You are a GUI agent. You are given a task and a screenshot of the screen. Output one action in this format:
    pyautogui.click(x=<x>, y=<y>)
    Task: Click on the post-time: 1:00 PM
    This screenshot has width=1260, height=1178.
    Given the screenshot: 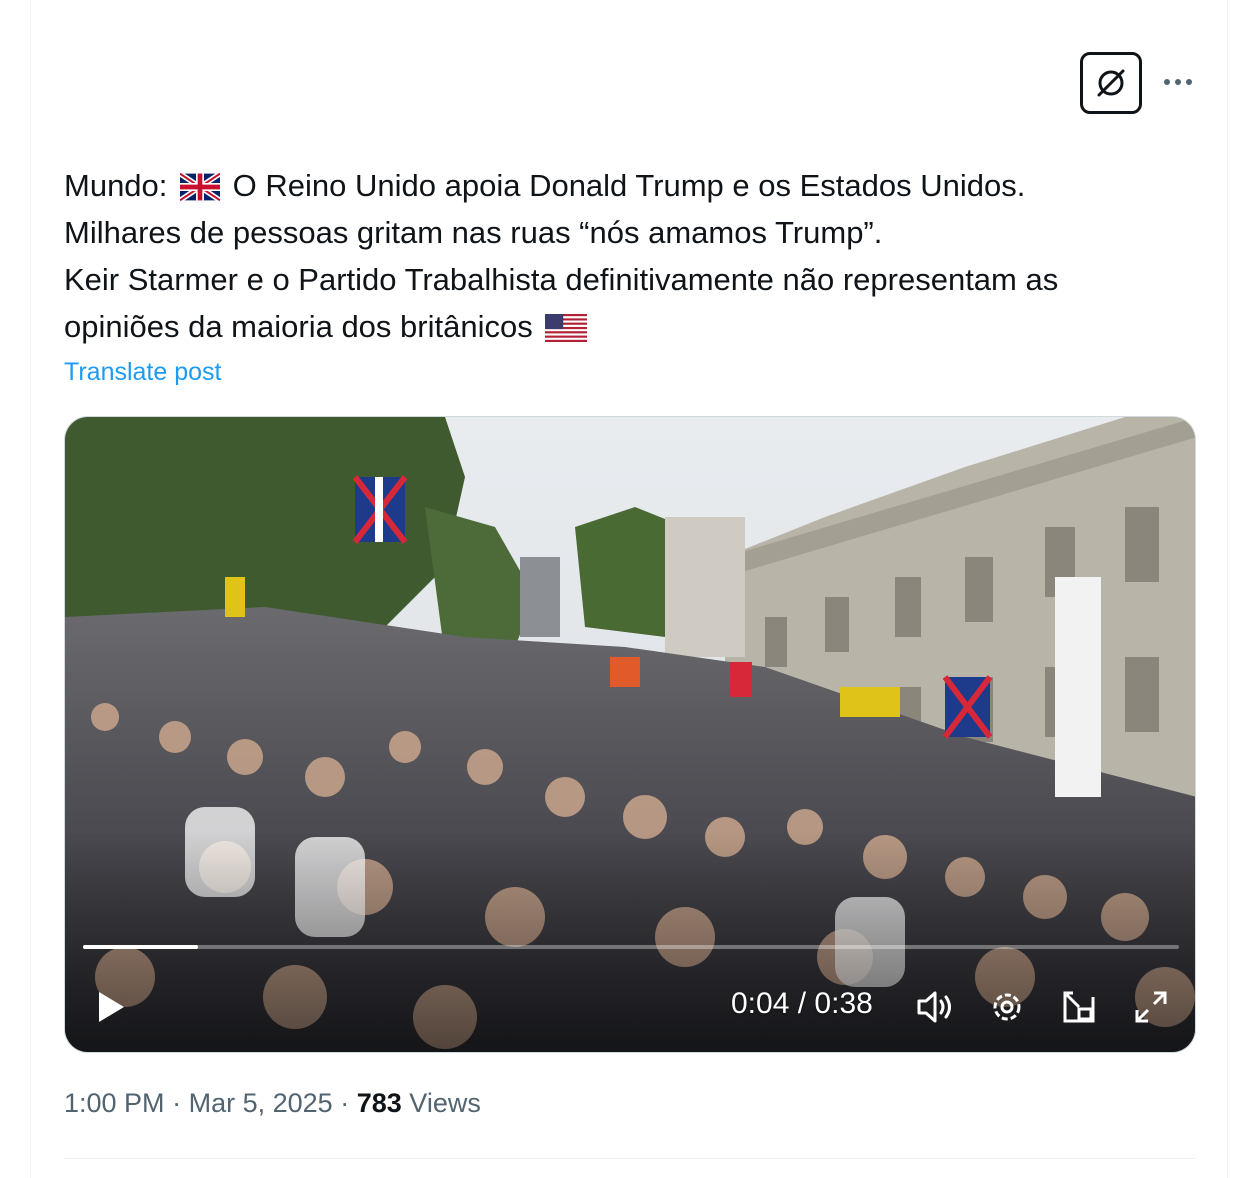 What is the action you would take?
    pyautogui.click(x=114, y=1103)
    